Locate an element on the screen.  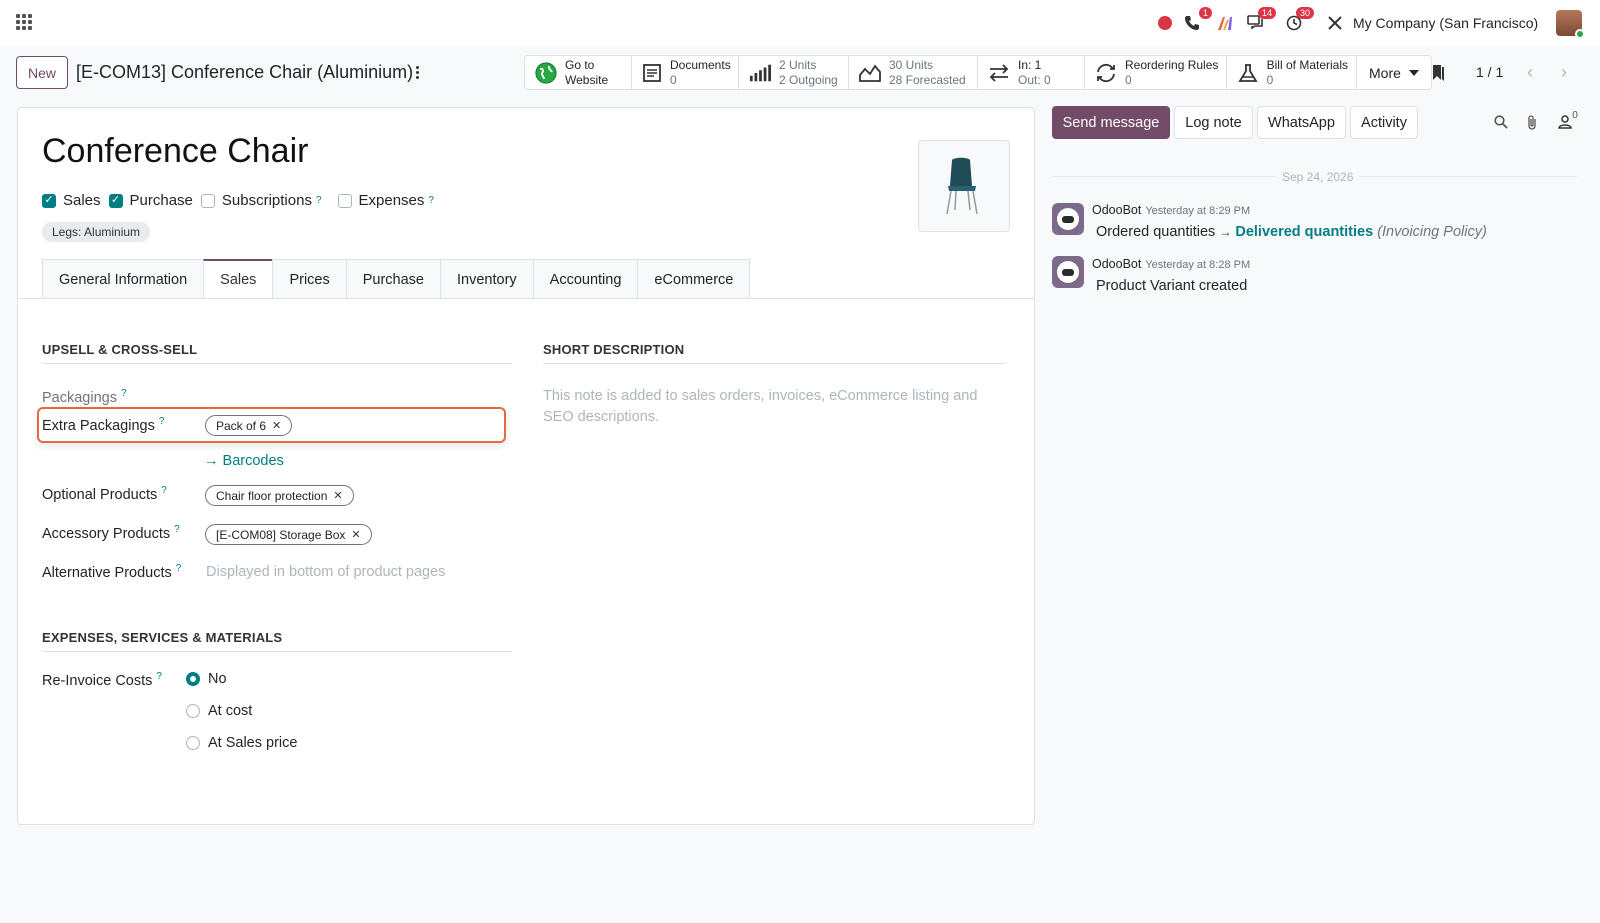
pager-previous-icon: ‹ is located at coordinates (1530, 72).